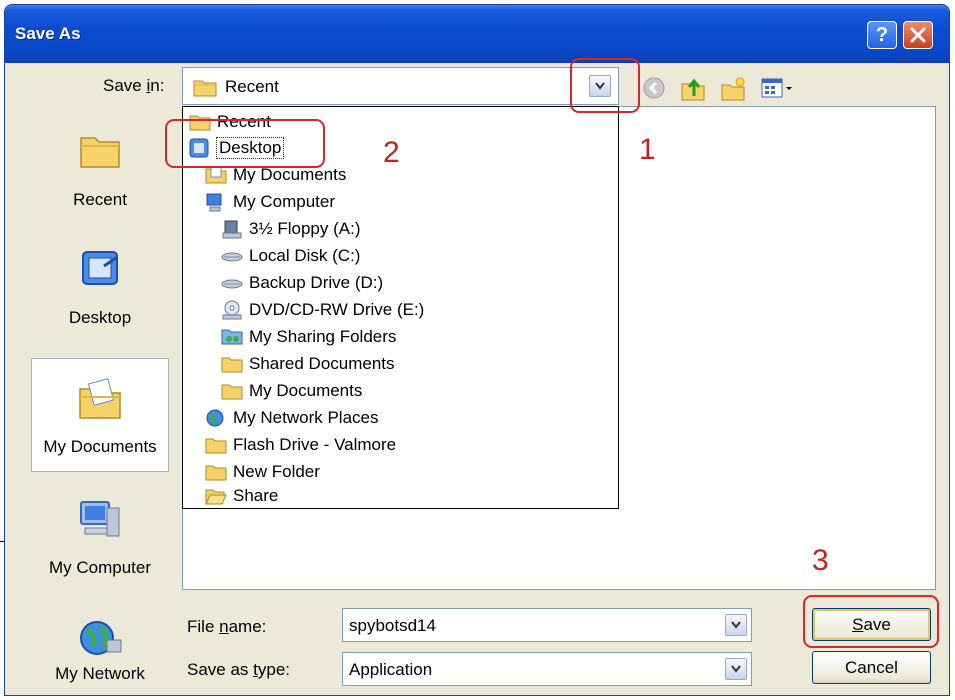 This screenshot has height=700, width=955. What do you see at coordinates (778, 88) in the screenshot?
I see `views-menu-icon` at bounding box center [778, 88].